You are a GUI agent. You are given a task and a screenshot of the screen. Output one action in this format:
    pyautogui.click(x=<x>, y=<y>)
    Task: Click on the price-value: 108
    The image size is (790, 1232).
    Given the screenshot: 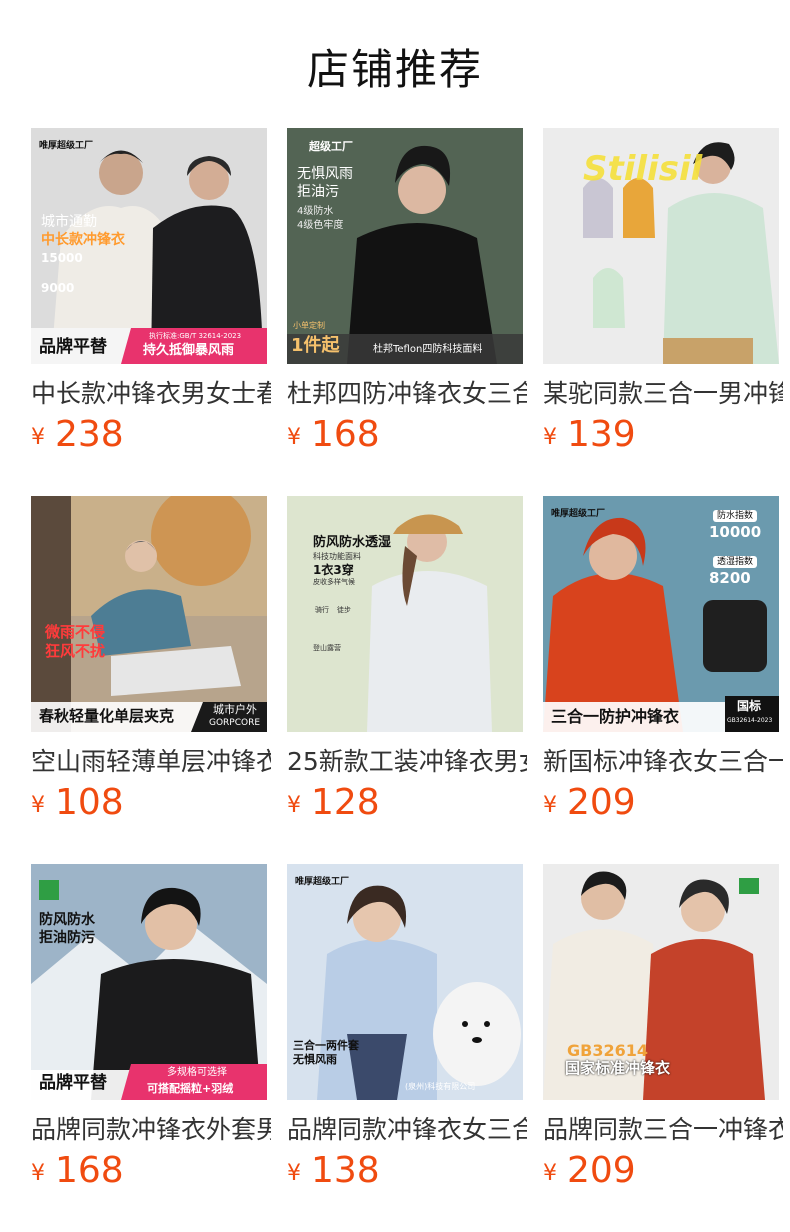 What is the action you would take?
    pyautogui.click(x=89, y=802)
    